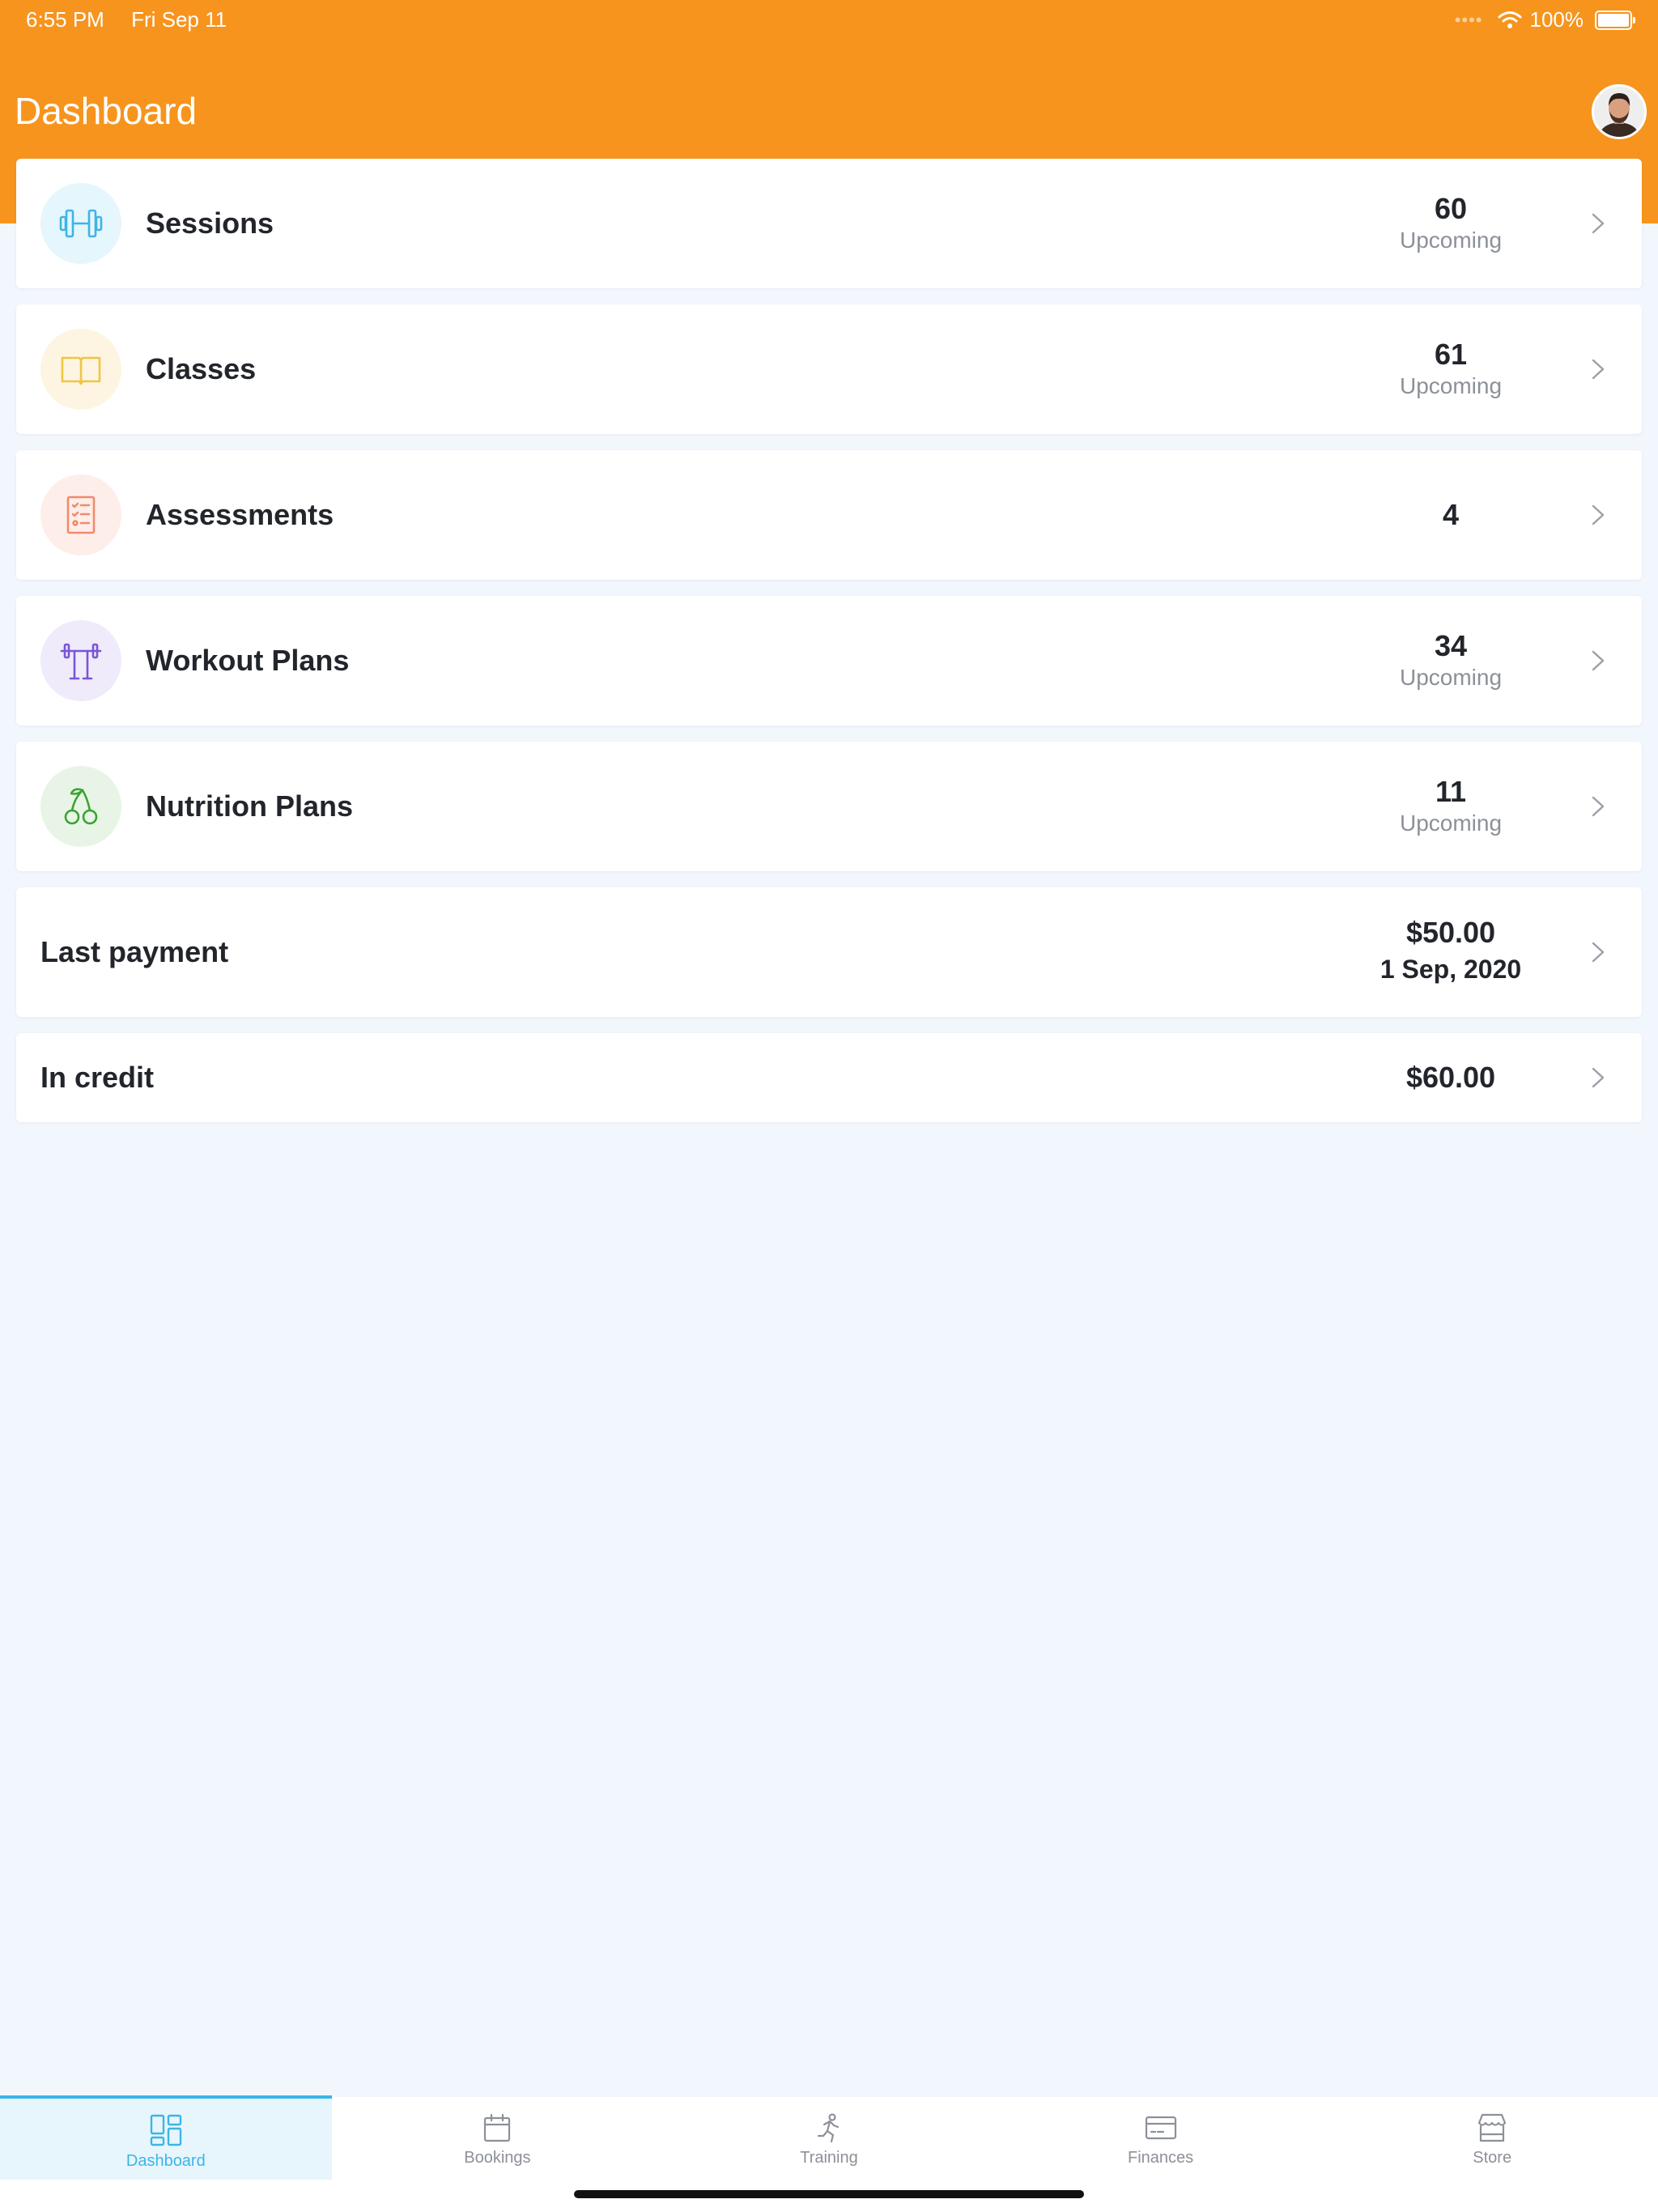  What do you see at coordinates (165, 2130) in the screenshot?
I see `dashboard-grid-icon` at bounding box center [165, 2130].